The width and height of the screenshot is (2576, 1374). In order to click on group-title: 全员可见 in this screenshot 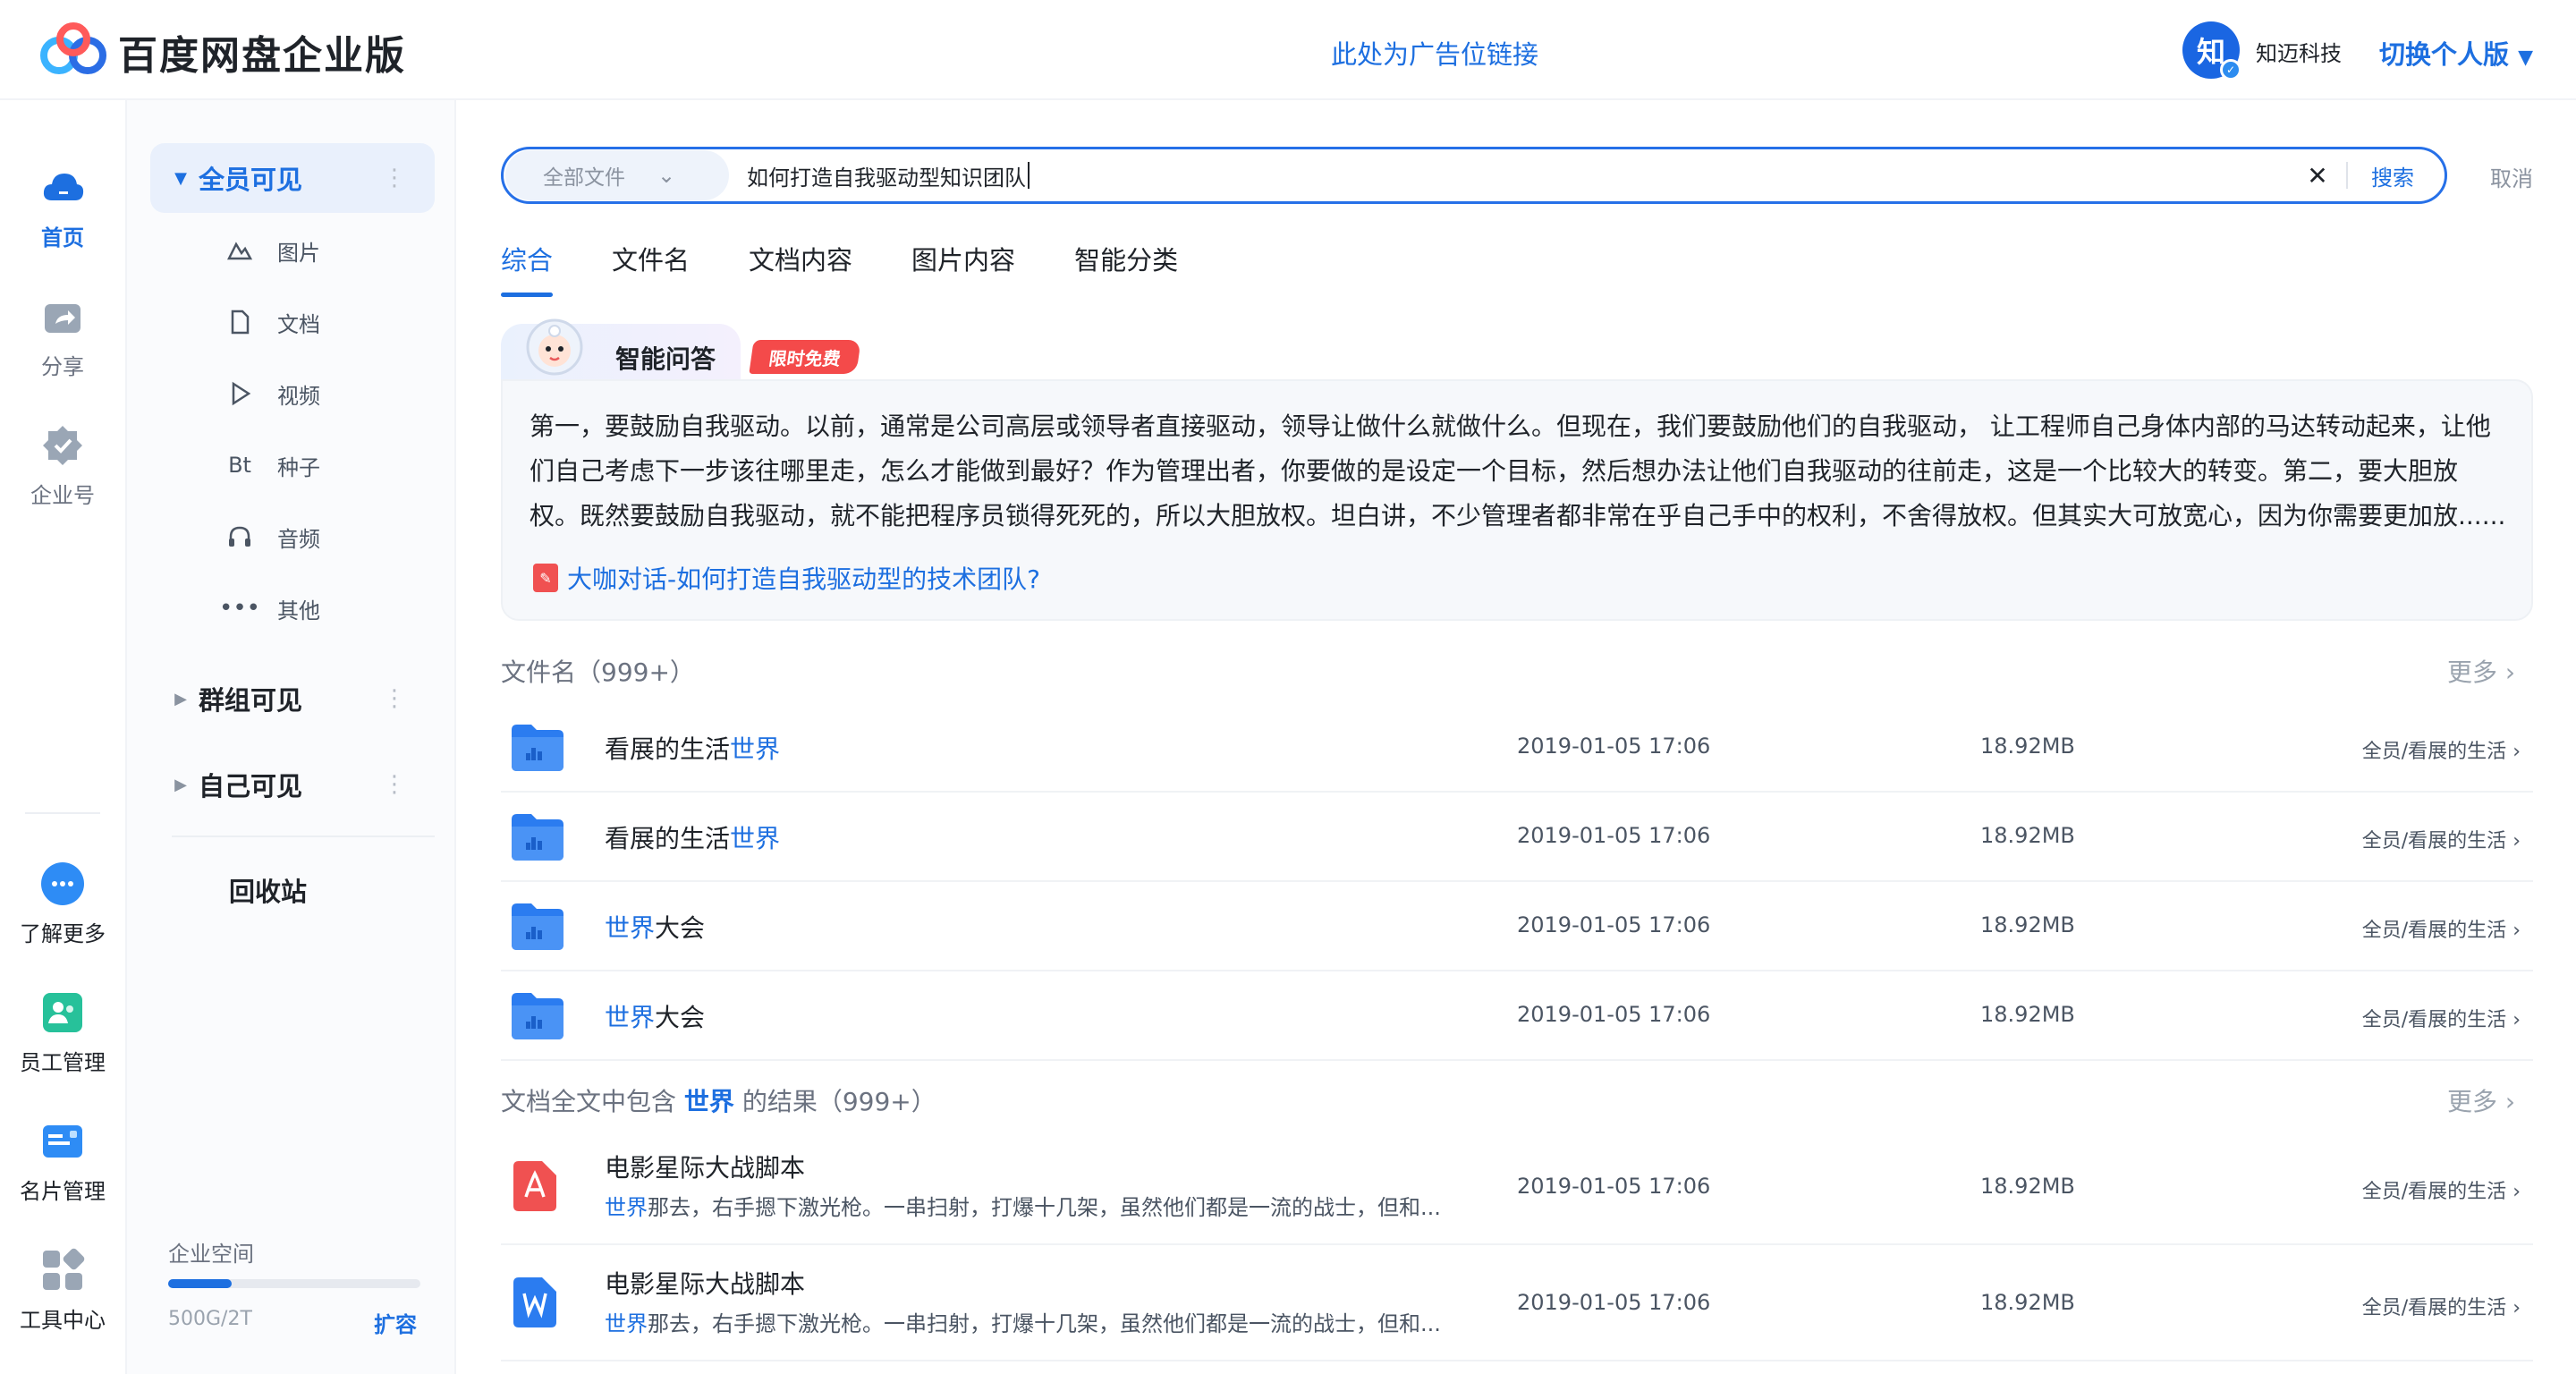, I will do `click(251, 180)`.